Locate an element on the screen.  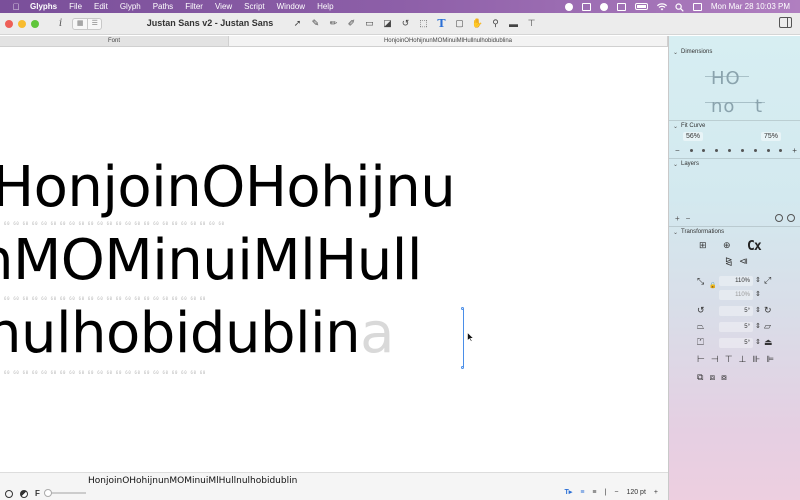
text-direction-icon: T▸ is located at coordinates (569, 492).